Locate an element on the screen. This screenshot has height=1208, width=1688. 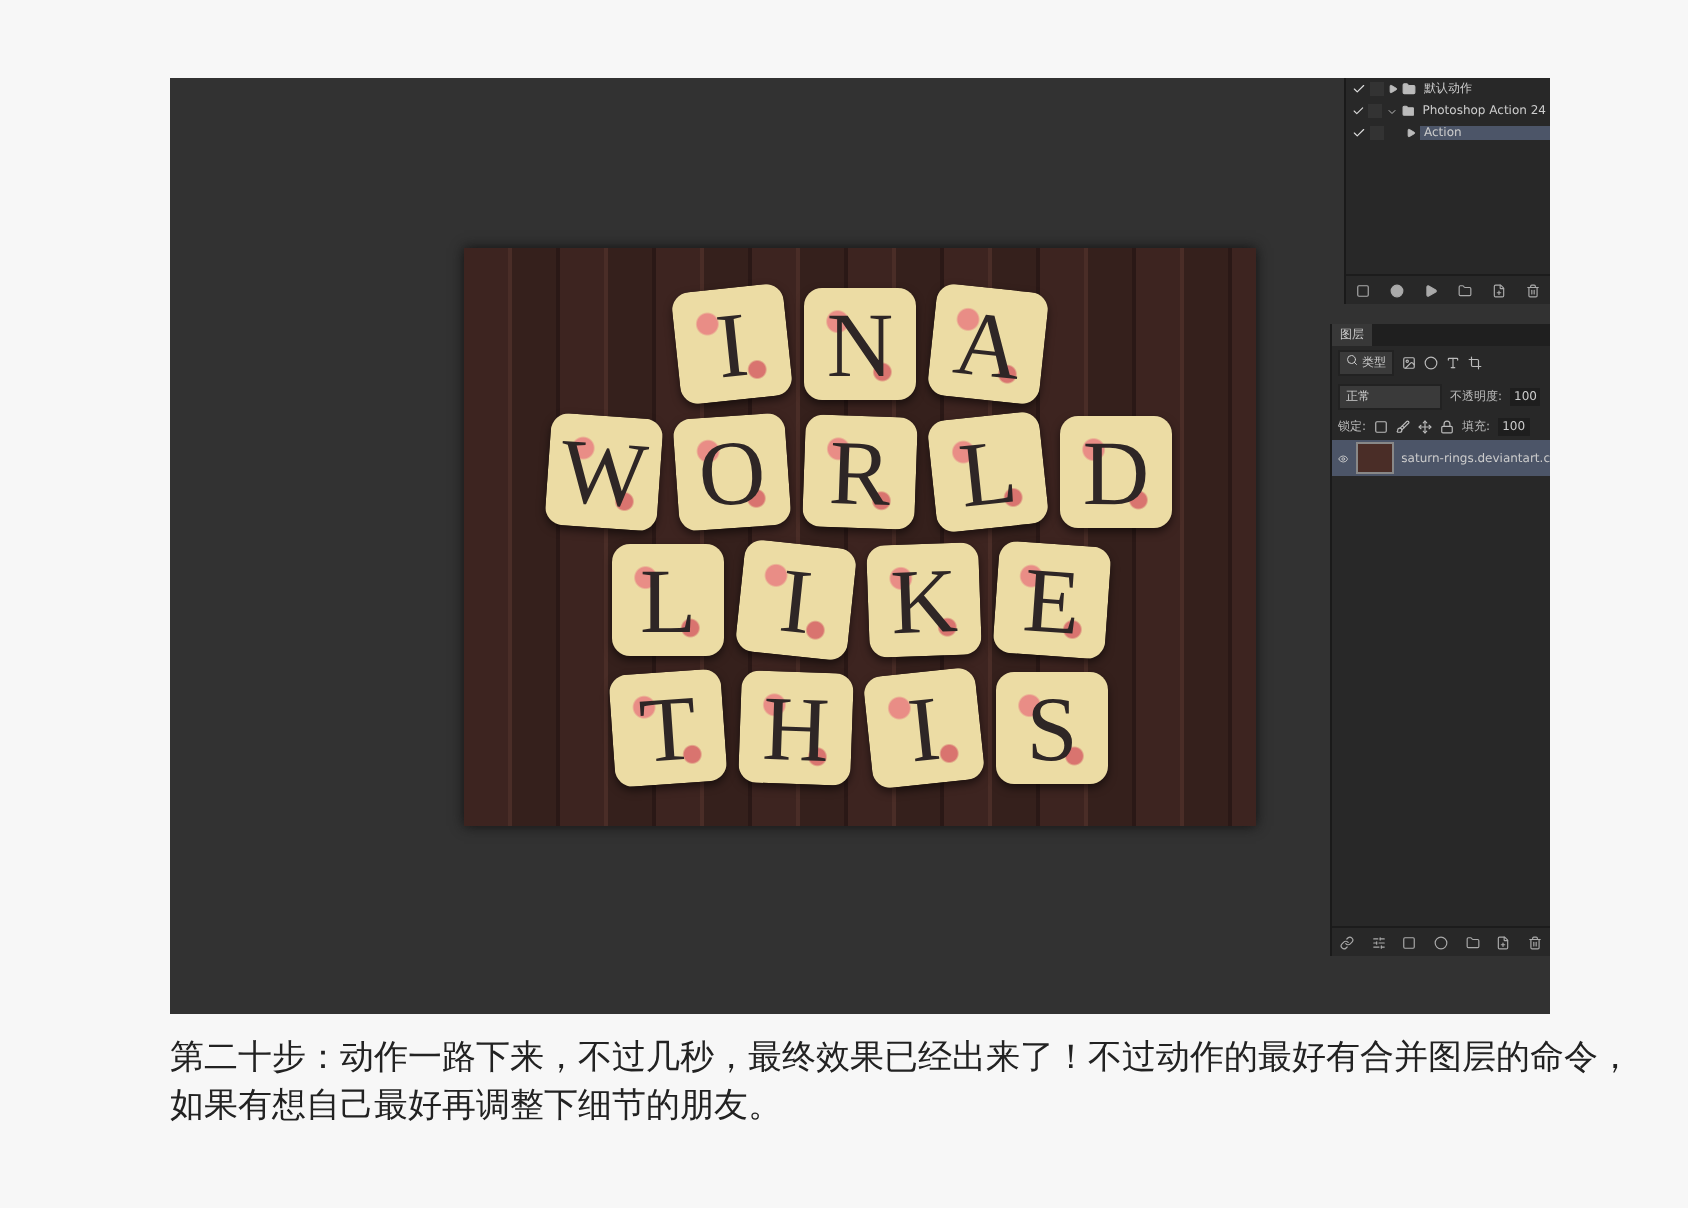
crop-icon is located at coordinates (1474, 363).